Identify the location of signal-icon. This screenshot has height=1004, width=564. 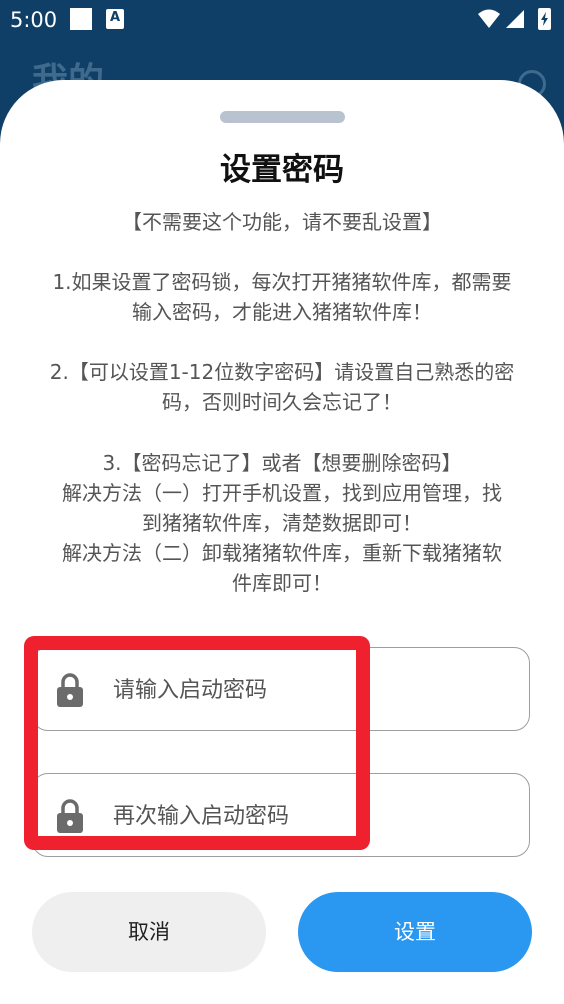
(515, 19).